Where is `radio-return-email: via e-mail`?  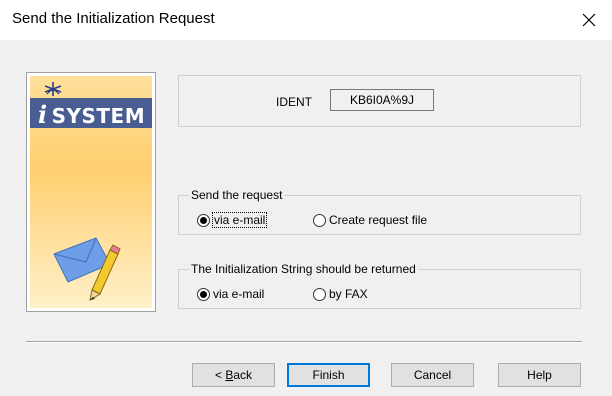 radio-return-email: via e-mail is located at coordinates (230, 294).